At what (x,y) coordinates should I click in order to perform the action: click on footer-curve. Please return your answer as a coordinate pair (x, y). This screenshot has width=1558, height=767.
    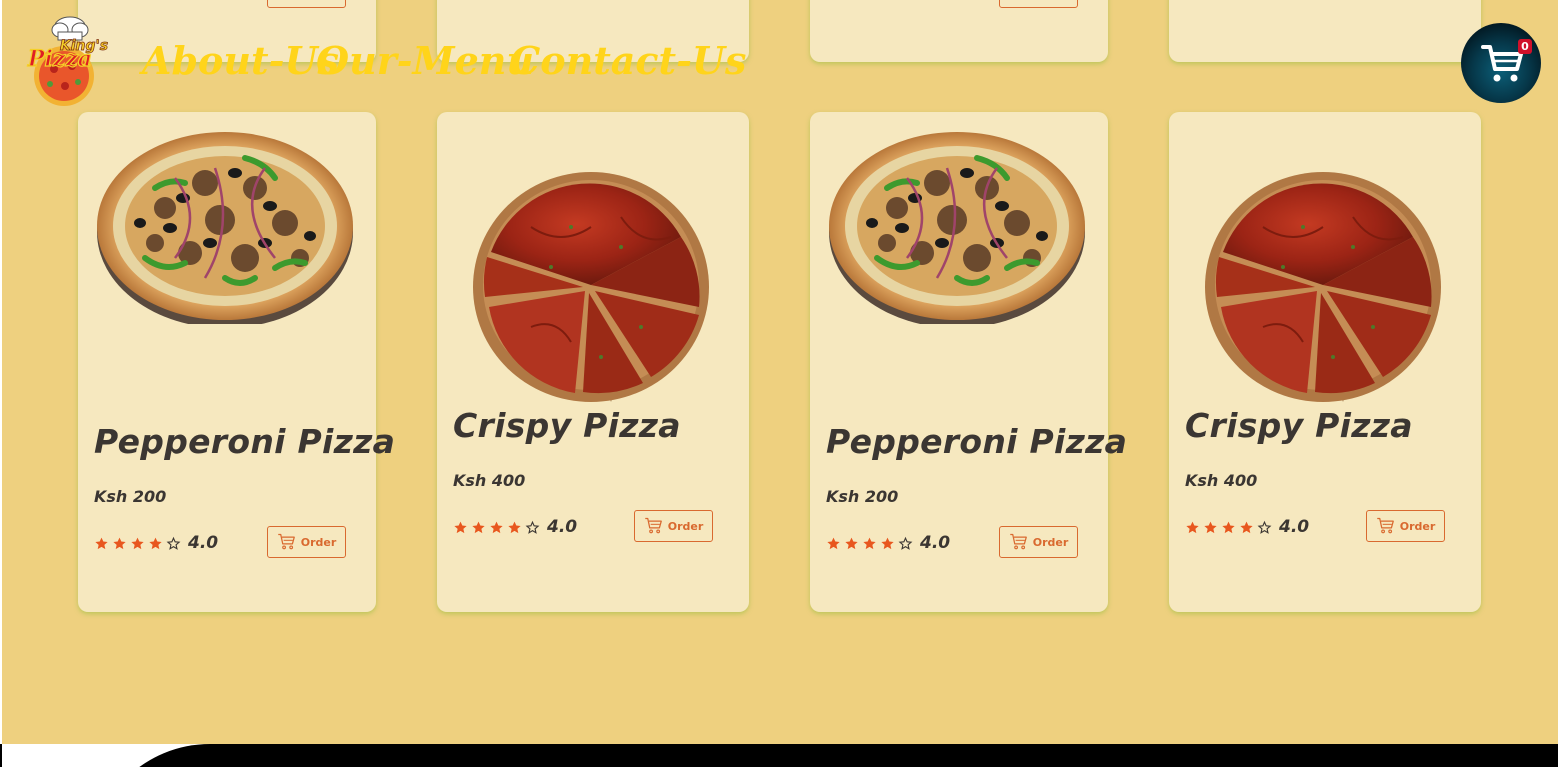
    Looking at the image, I should click on (246, 755).